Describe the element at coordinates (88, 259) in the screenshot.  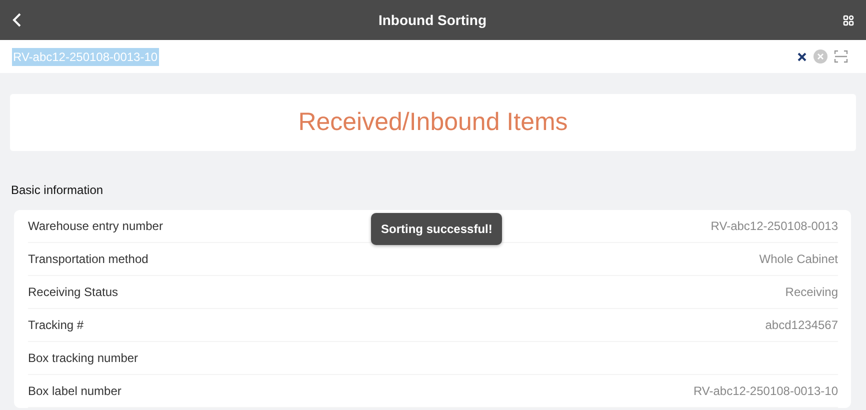
I see `field-label: Transportation method` at that location.